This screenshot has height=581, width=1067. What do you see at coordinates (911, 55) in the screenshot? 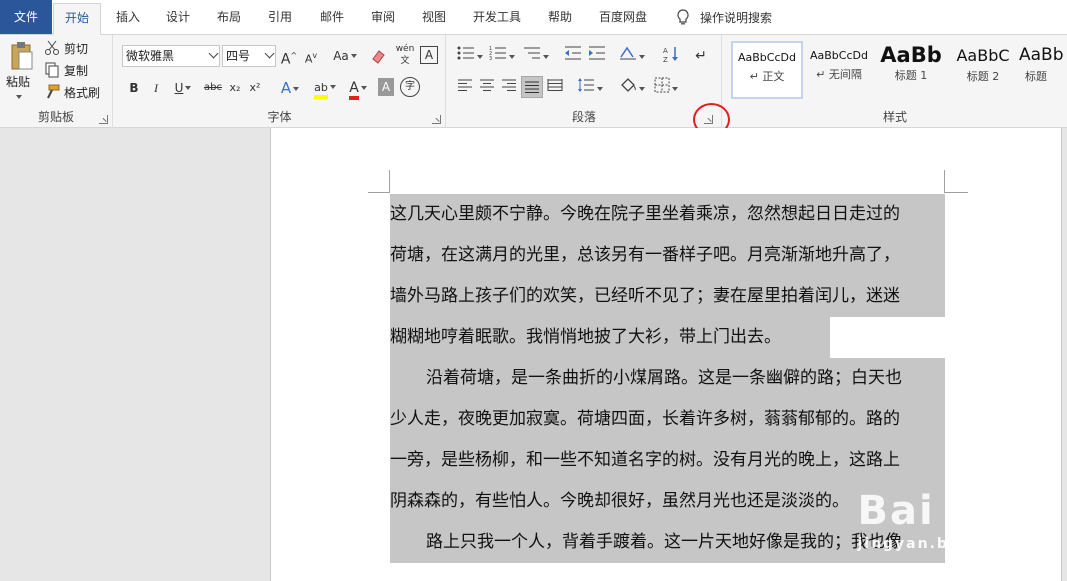
I see `style-sample: AaBb` at bounding box center [911, 55].